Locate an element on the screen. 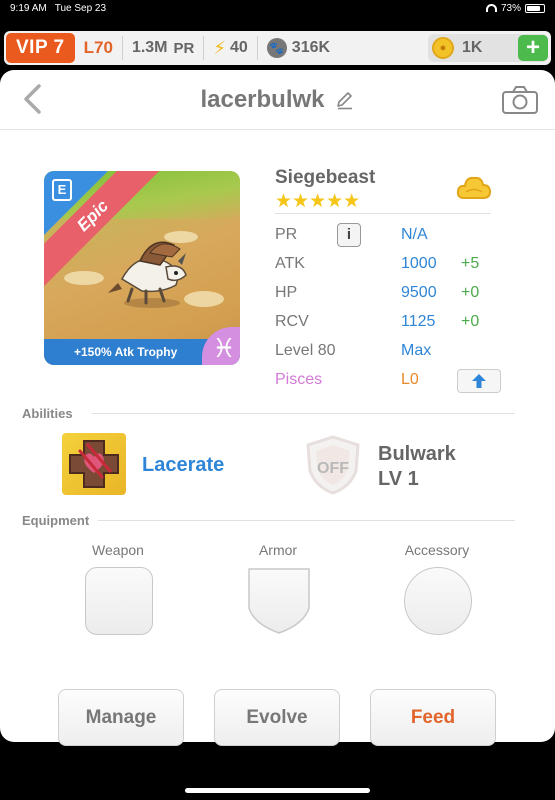 This screenshot has width=555, height=800. camera-icon is located at coordinates (520, 100).